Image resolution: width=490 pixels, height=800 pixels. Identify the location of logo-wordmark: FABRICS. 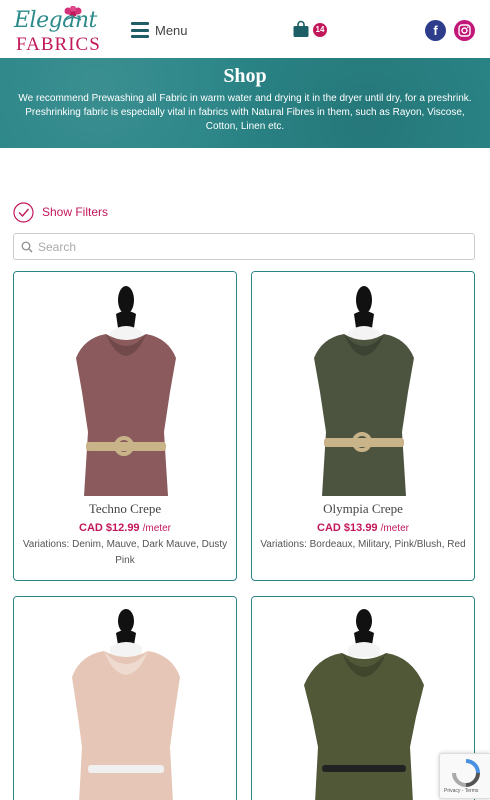
(58, 44).